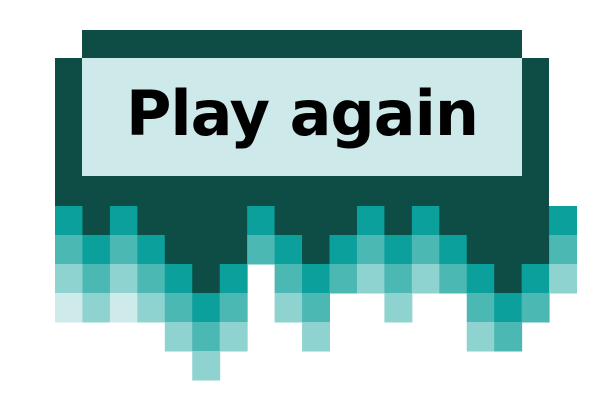 The height and width of the screenshot is (412, 605). What do you see at coordinates (302, 44) in the screenshot?
I see `frame-top-bar` at bounding box center [302, 44].